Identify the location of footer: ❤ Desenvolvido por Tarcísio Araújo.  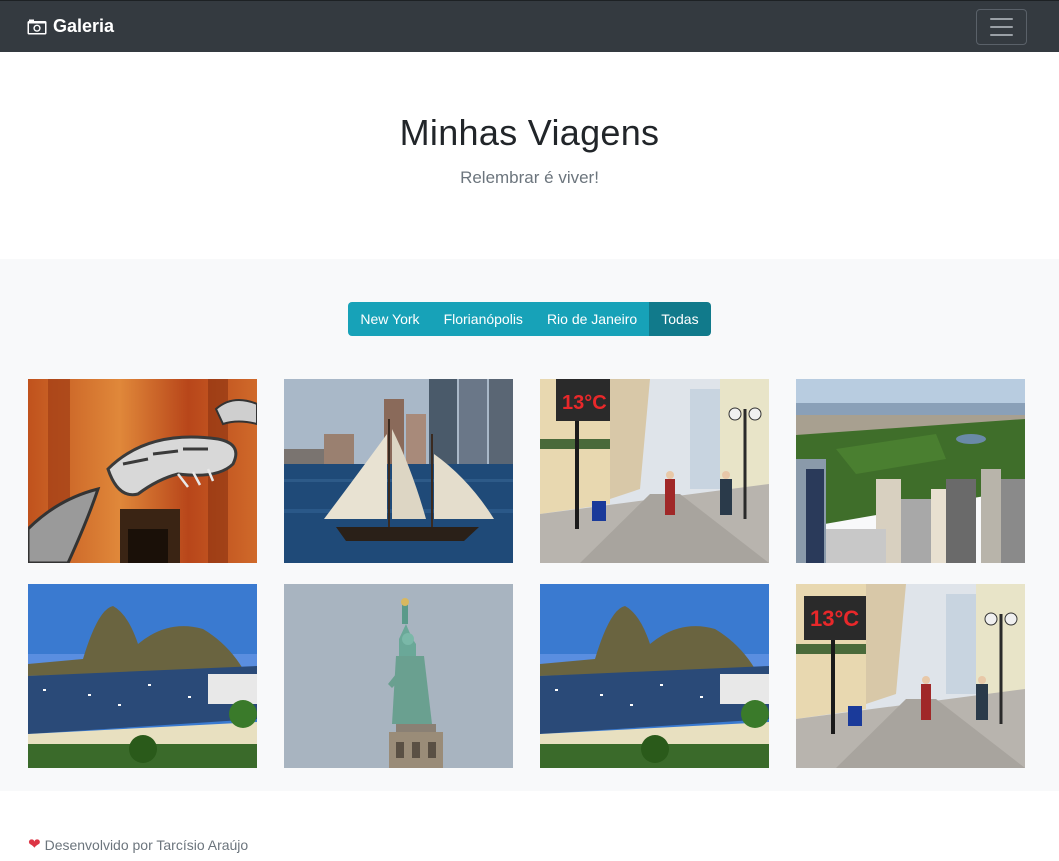
(529, 826).